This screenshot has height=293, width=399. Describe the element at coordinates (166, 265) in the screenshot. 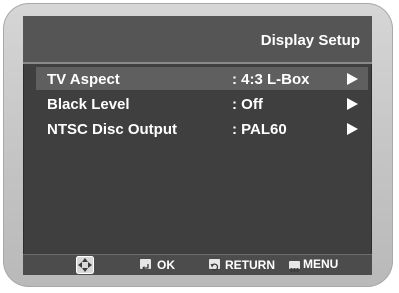

I see `ok-label: OK` at that location.